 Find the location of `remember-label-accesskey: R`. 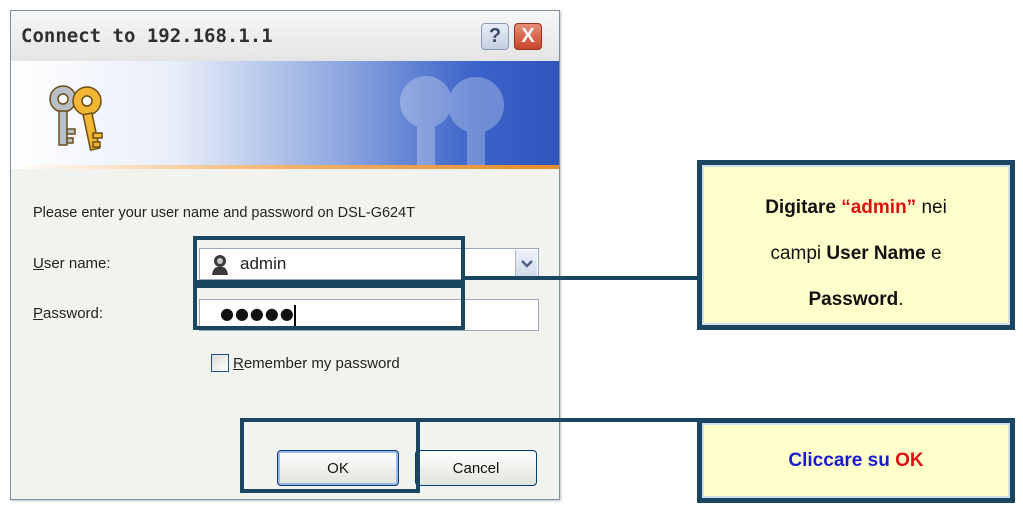

remember-label-accesskey: R is located at coordinates (238, 363).